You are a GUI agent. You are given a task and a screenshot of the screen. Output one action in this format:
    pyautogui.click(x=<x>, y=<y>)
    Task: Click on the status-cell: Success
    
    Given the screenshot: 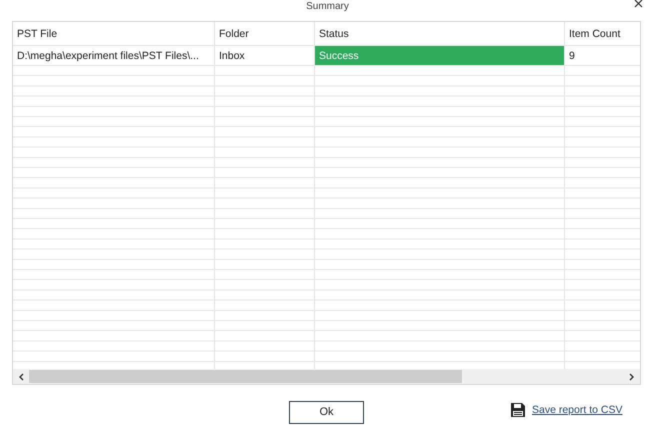 What is the action you would take?
    pyautogui.click(x=440, y=55)
    